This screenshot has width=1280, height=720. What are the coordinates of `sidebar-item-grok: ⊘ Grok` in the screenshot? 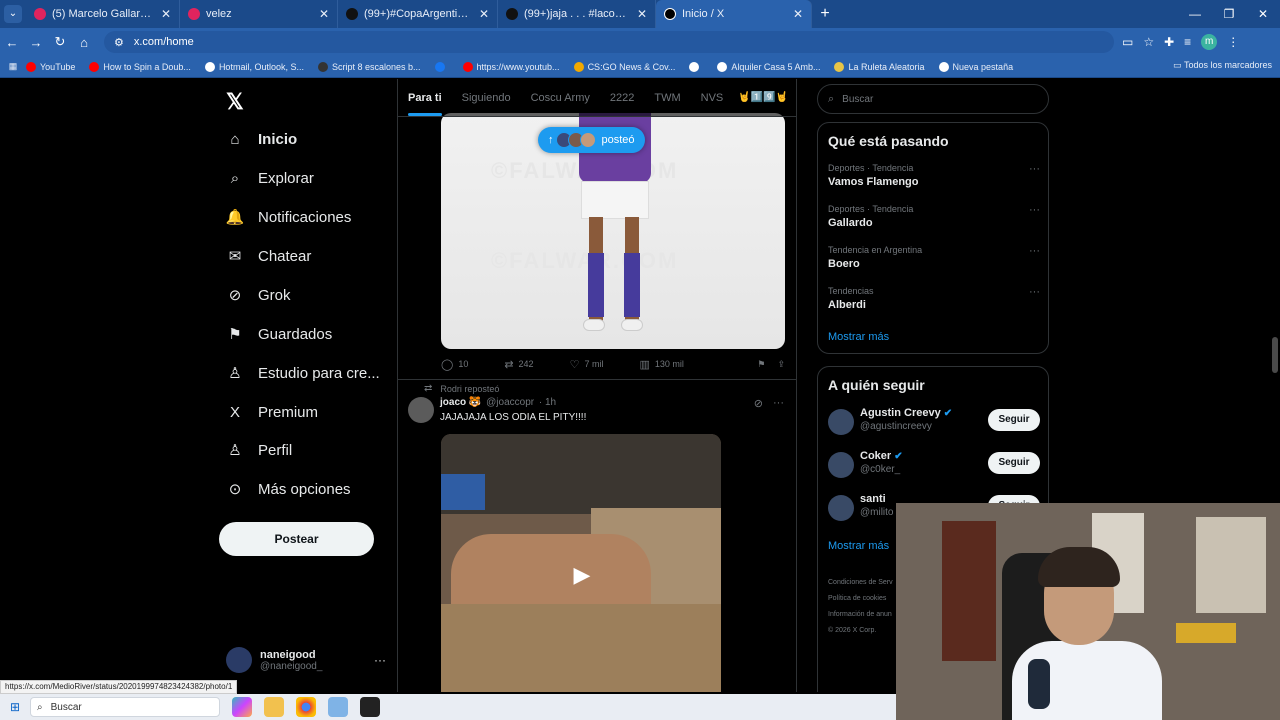 It's located at (258, 295).